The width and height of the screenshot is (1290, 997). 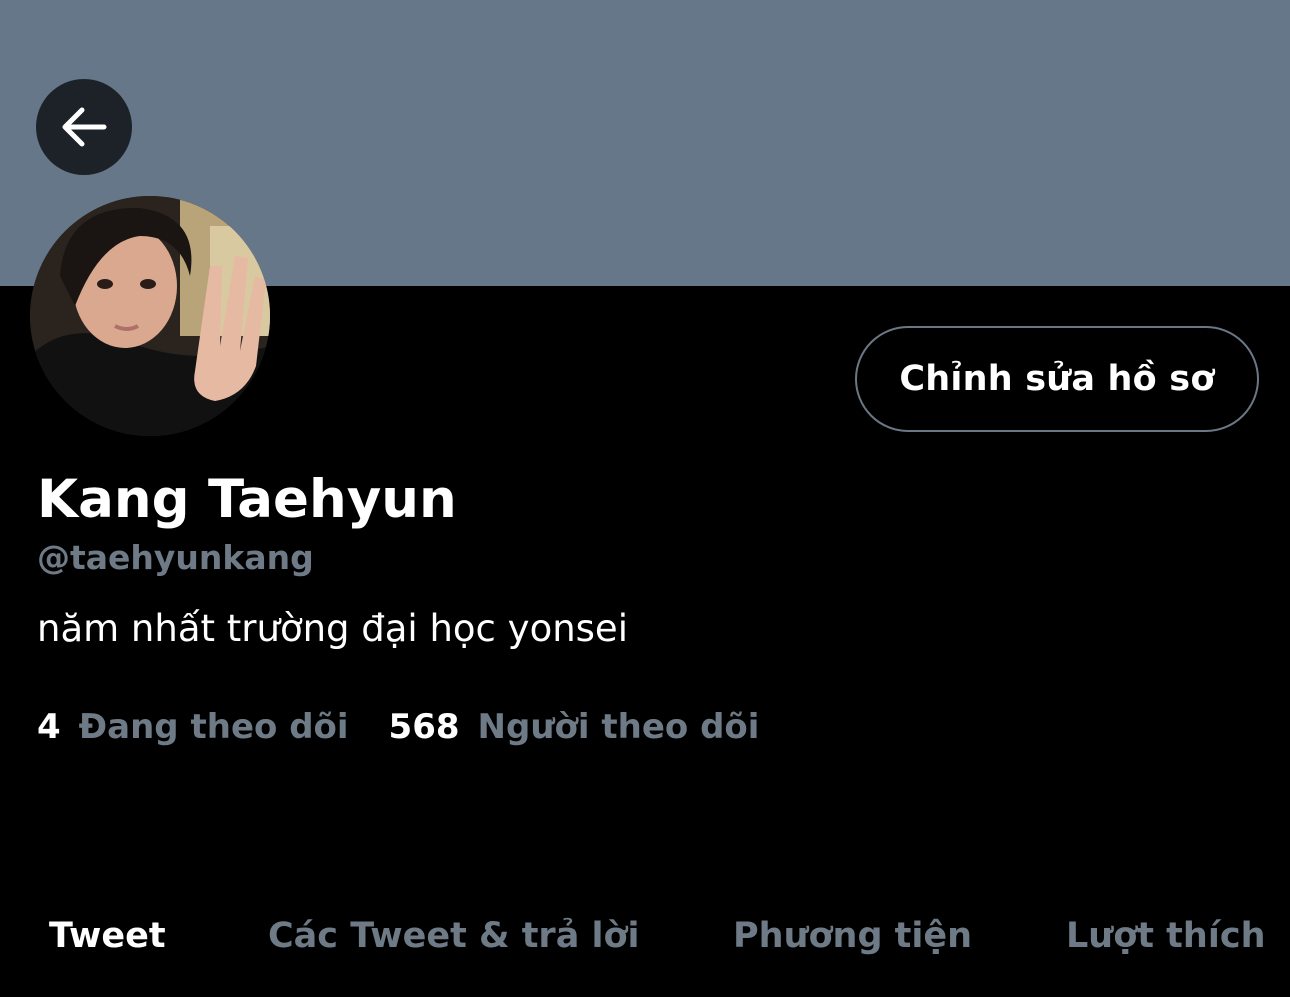 I want to click on following-label: Đang theo dõi, so click(x=213, y=727).